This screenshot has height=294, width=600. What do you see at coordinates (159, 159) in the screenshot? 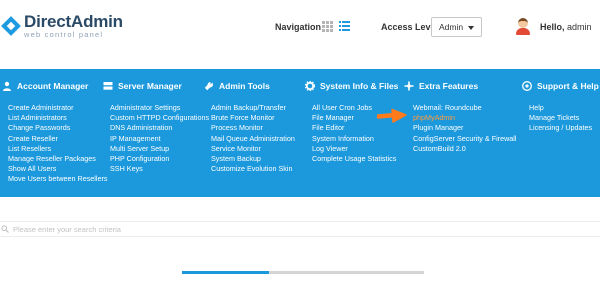
I see `menu-item-php-configuration: PHP Configuration` at bounding box center [159, 159].